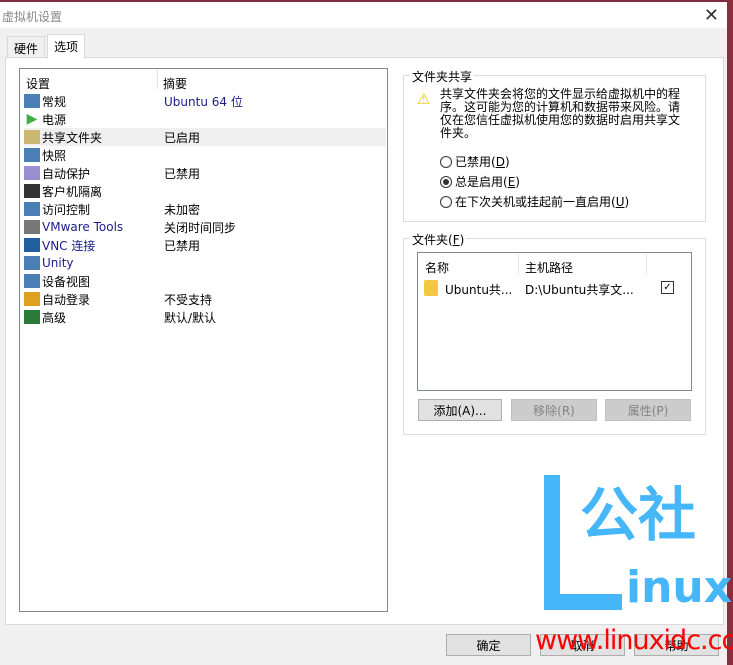 The image size is (733, 665). Describe the element at coordinates (66, 46) in the screenshot. I see `tab-options: 选项` at that location.